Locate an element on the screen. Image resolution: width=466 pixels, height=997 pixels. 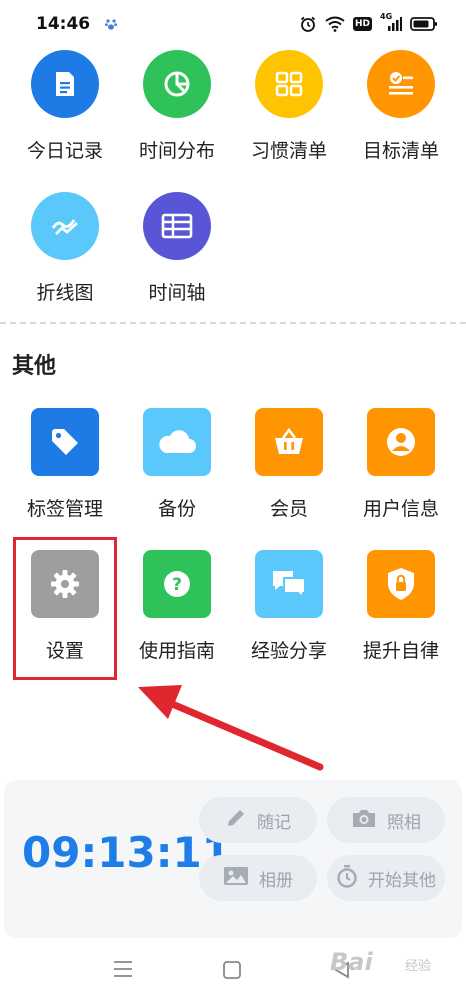
tile-label: 经验分享 is located at coordinates (288, 651).